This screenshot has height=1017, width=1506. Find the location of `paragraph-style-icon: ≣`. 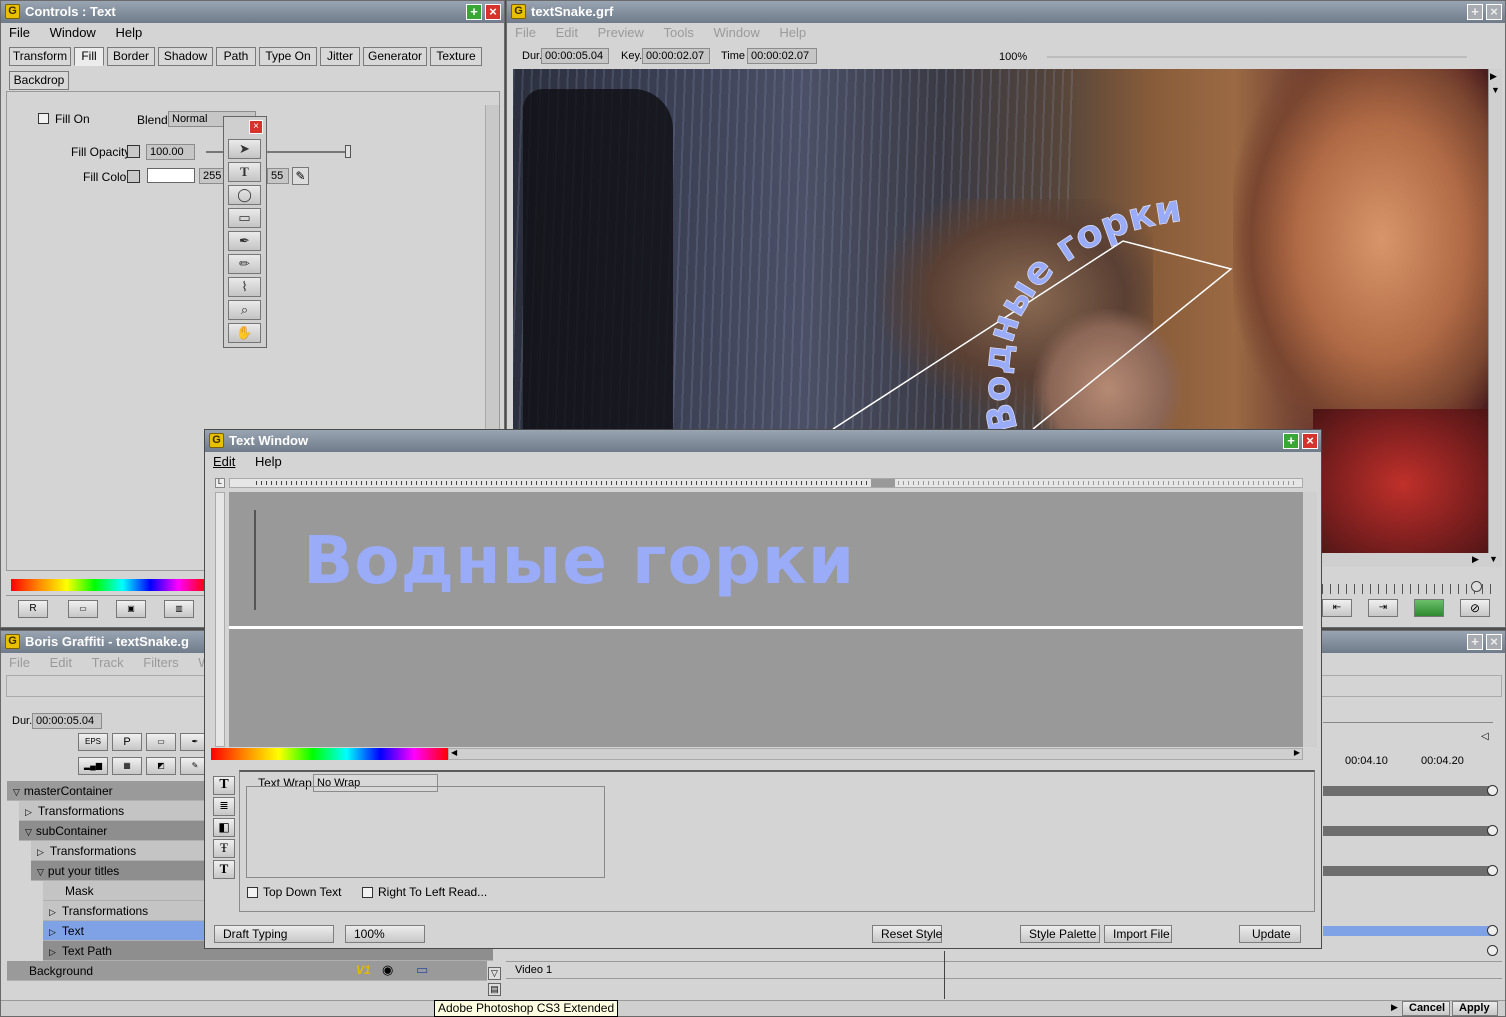

paragraph-style-icon: ≣ is located at coordinates (224, 806).